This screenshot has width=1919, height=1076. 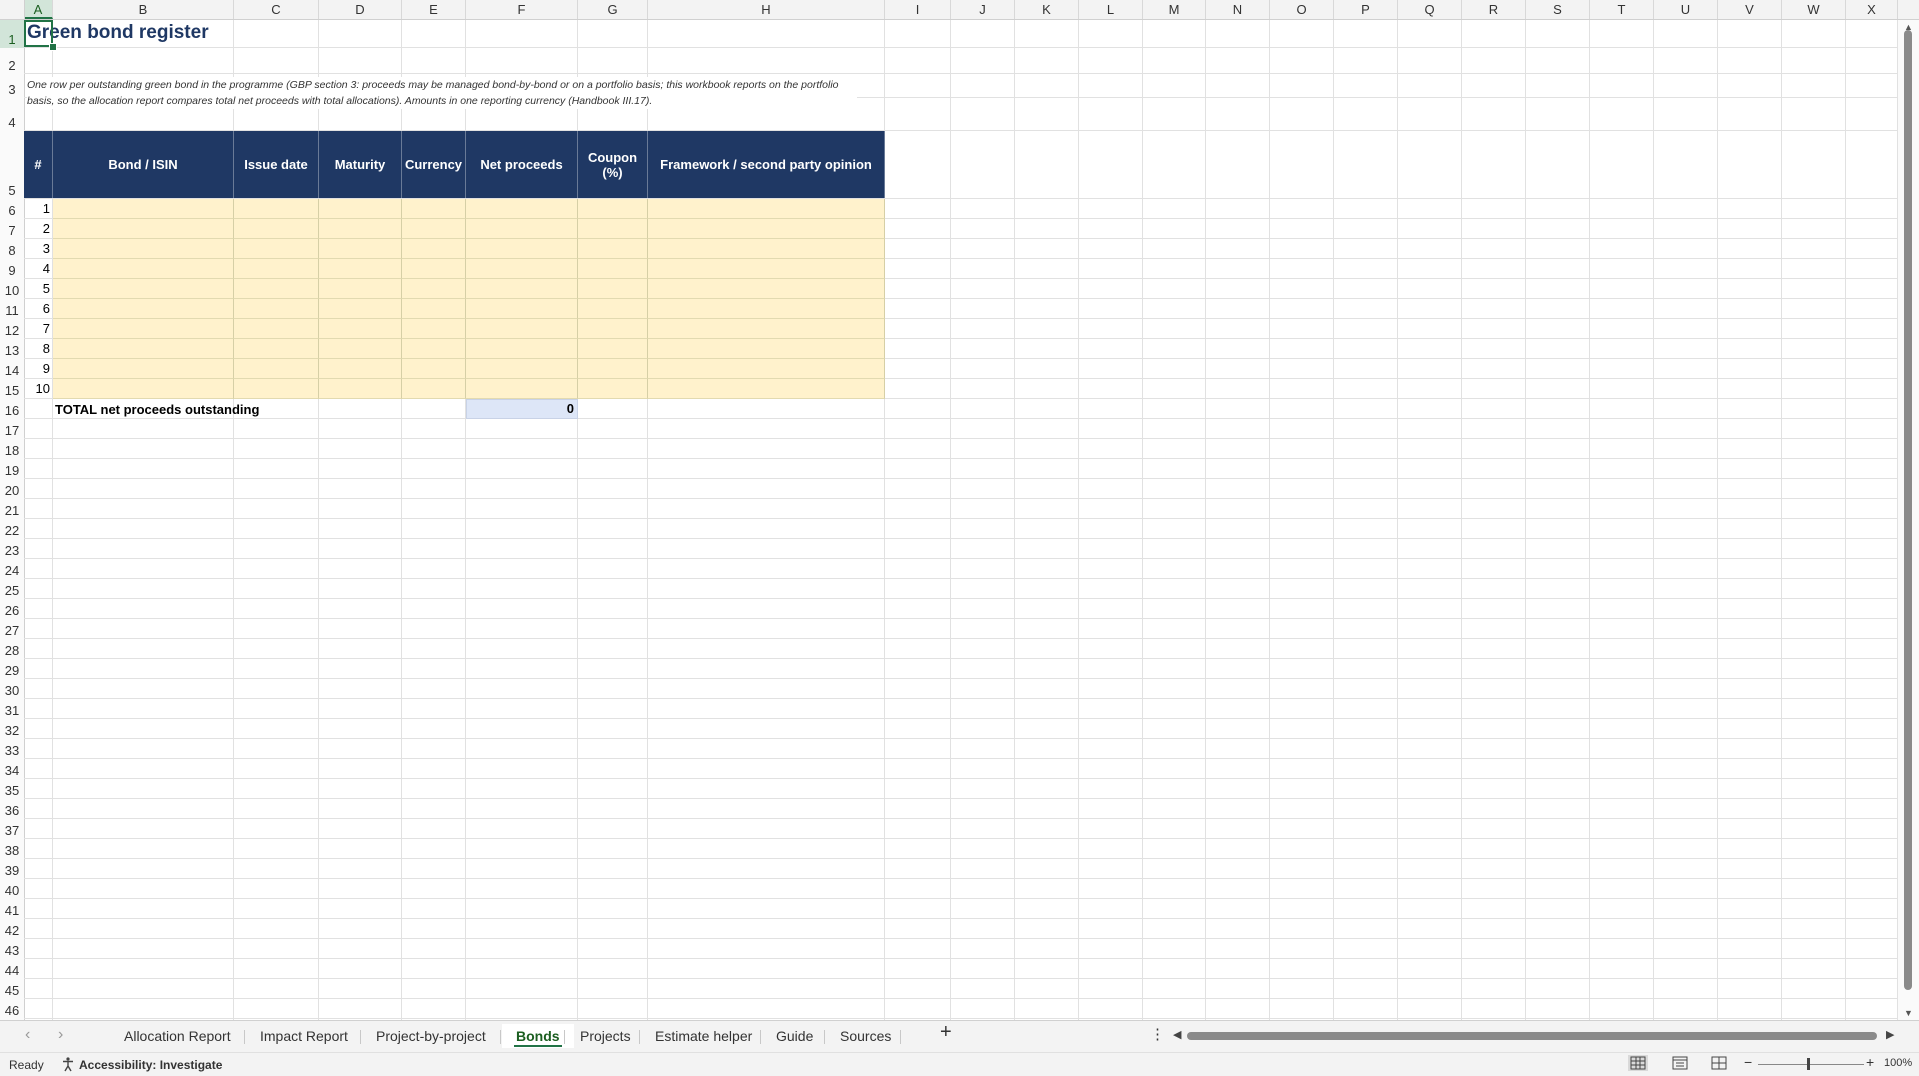 I want to click on sheet-tab-bonds: Bonds, so click(x=538, y=1036).